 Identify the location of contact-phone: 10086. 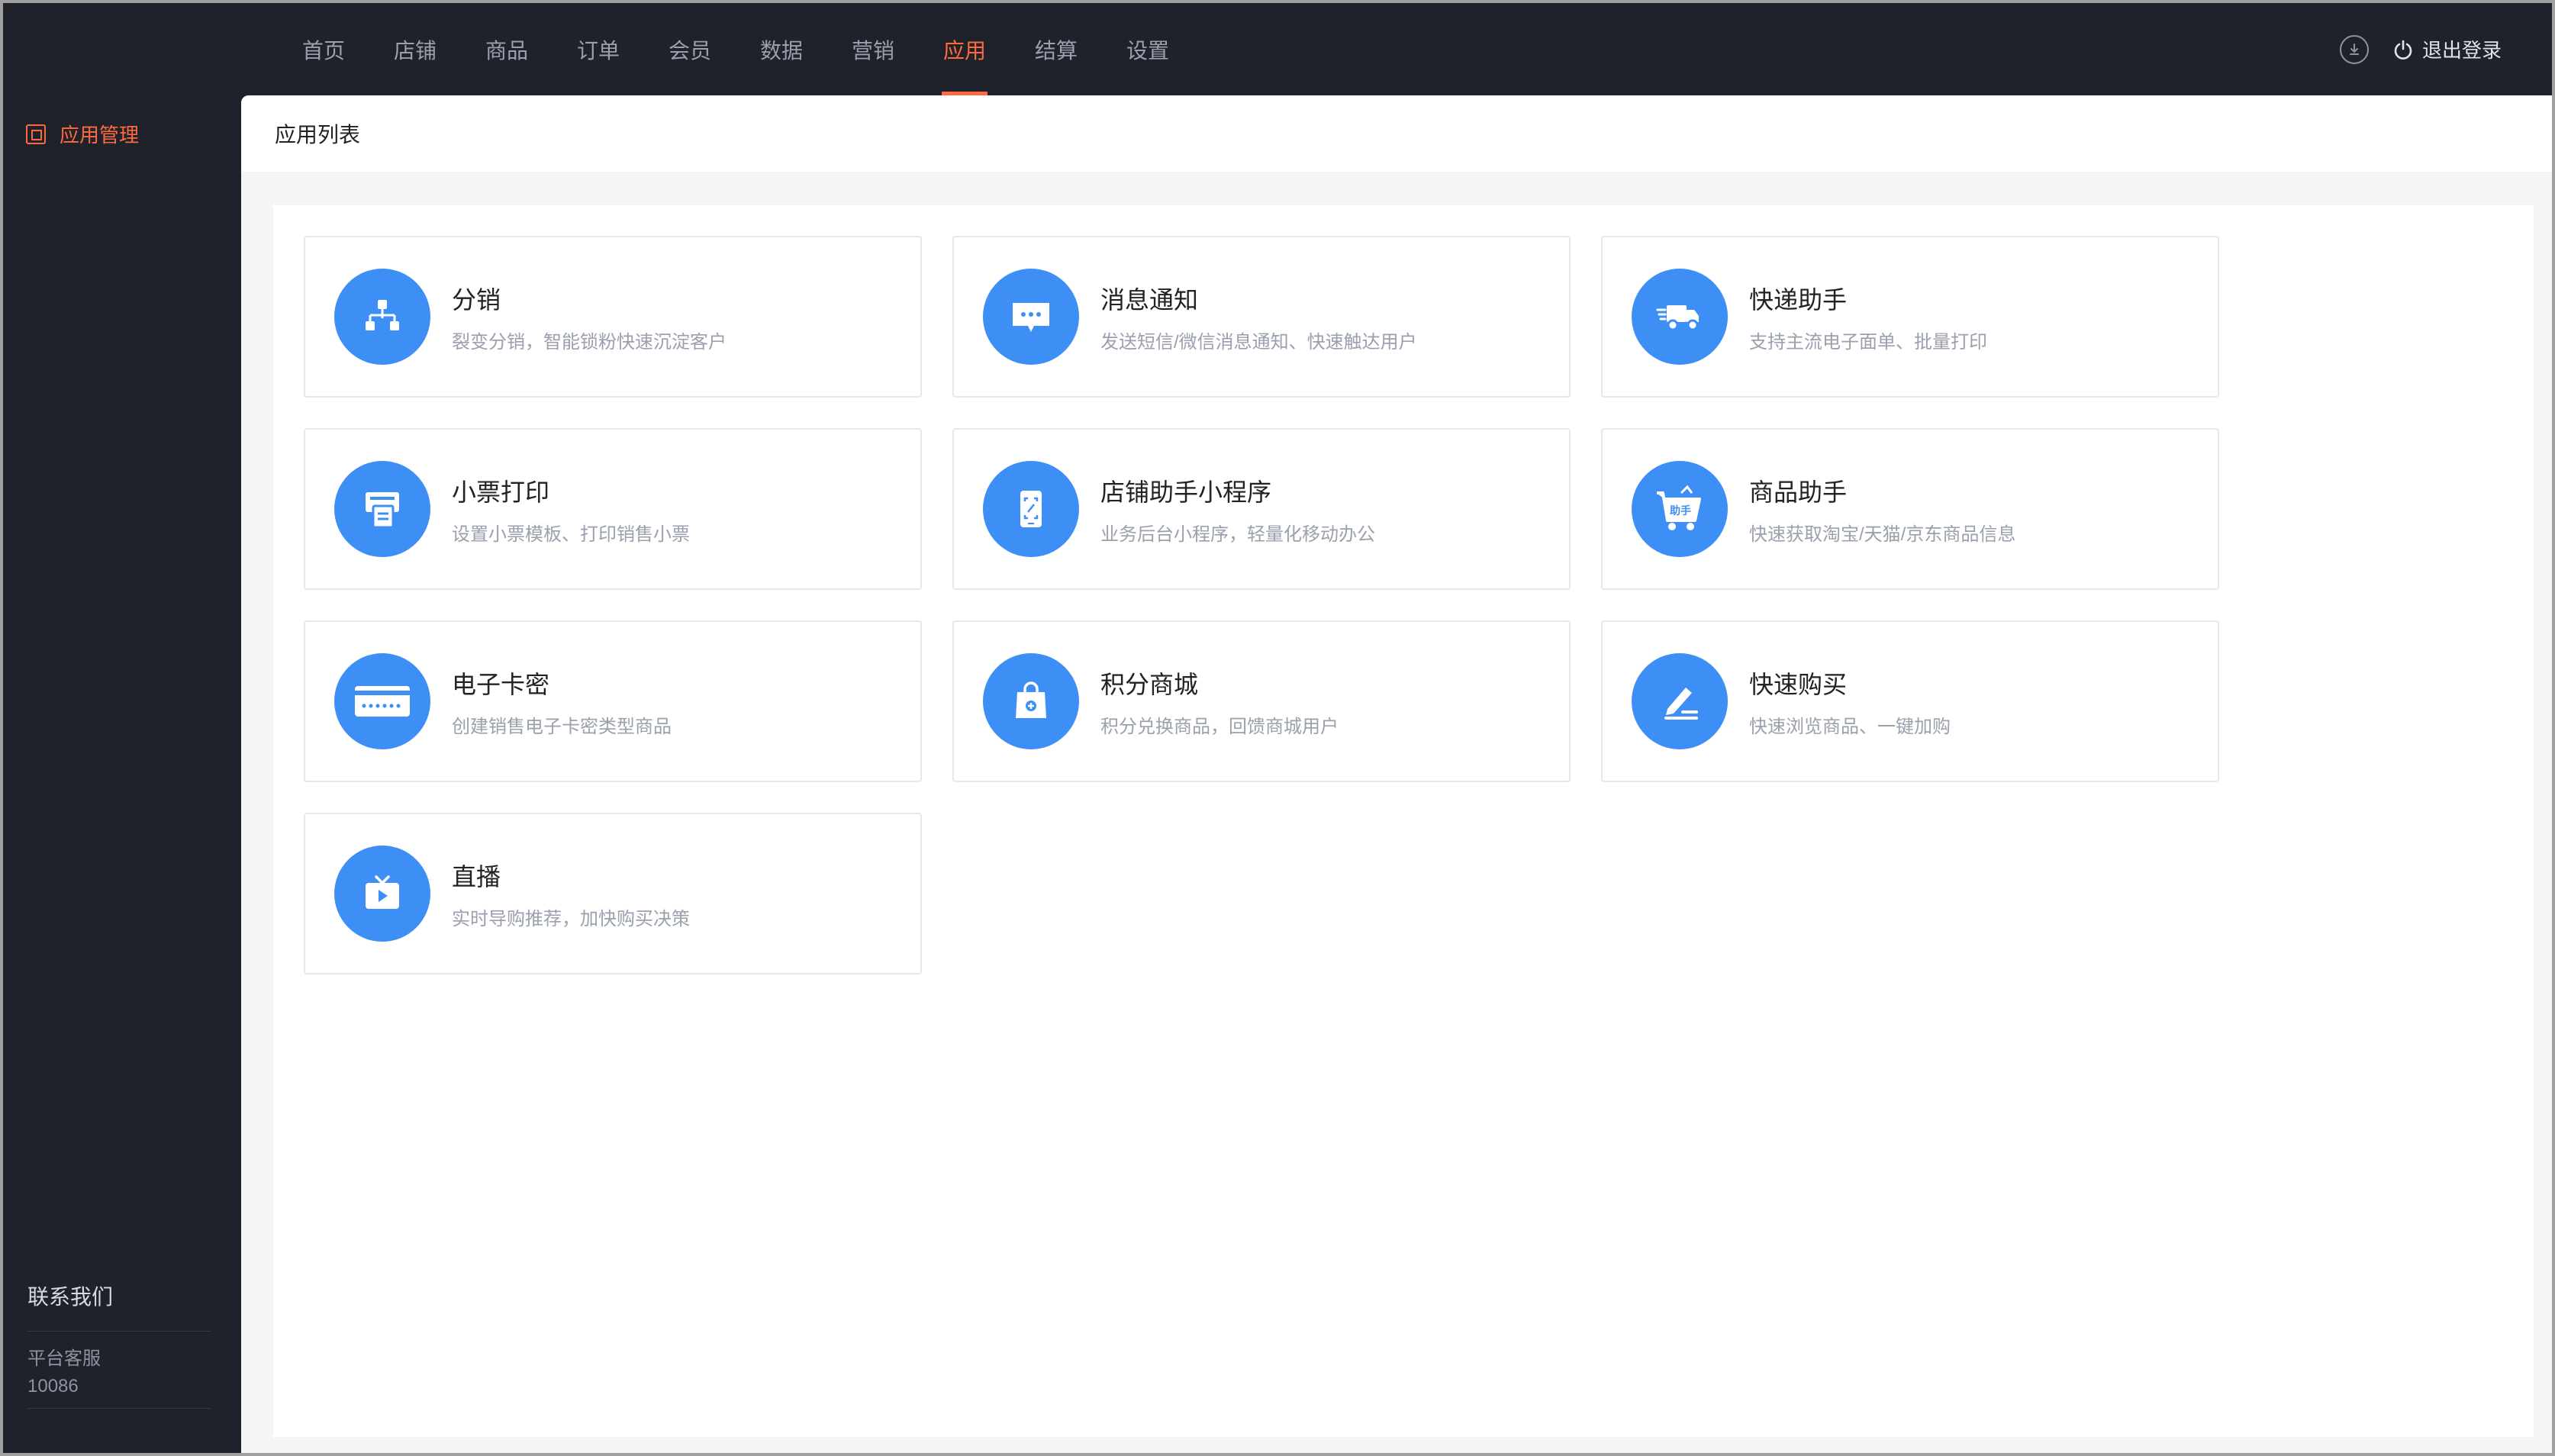
(53, 1386).